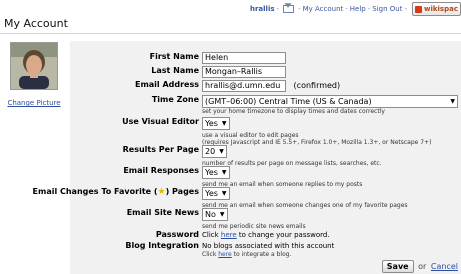 Image resolution: width=461 pixels, height=274 pixels. I want to click on first-name-label: First Name, so click(174, 56).